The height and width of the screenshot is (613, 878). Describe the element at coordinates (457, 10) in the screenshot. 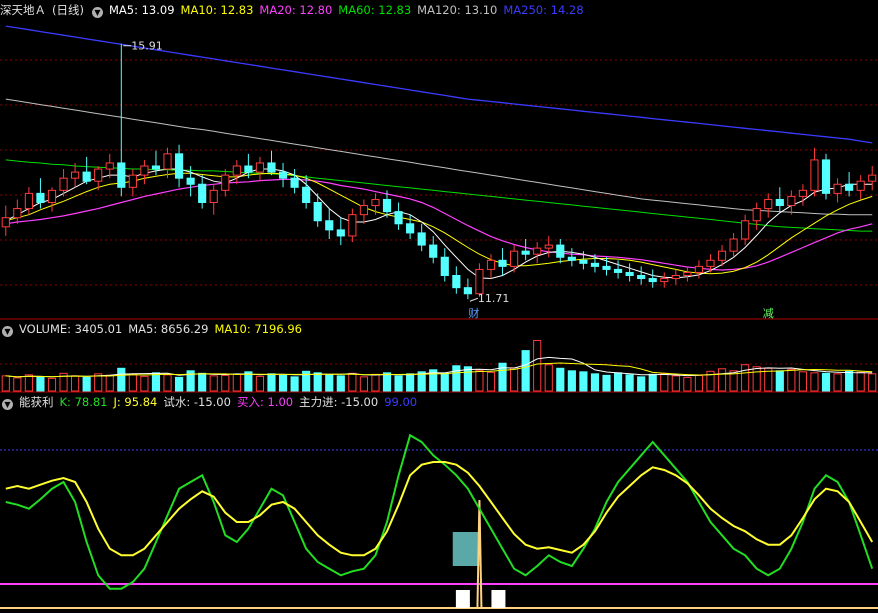

I see `ma-legend-item-4: MA120: 13.10` at that location.